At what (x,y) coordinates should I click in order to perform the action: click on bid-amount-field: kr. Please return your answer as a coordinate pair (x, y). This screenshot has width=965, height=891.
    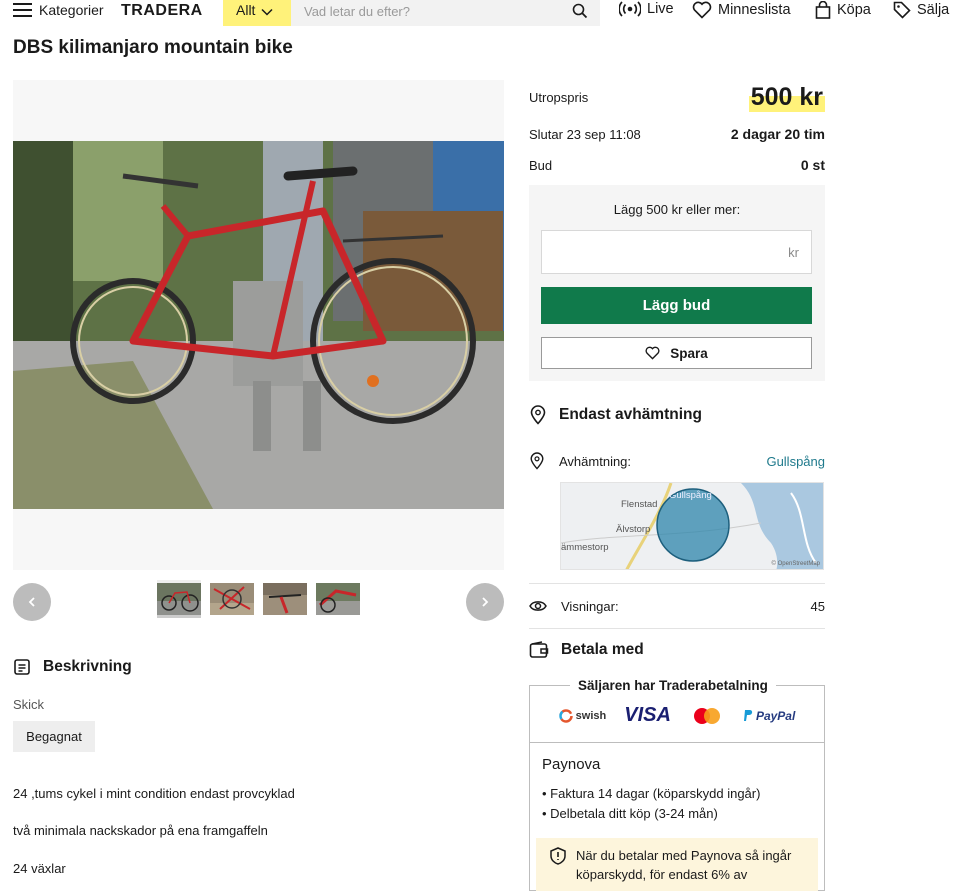
    Looking at the image, I should click on (676, 252).